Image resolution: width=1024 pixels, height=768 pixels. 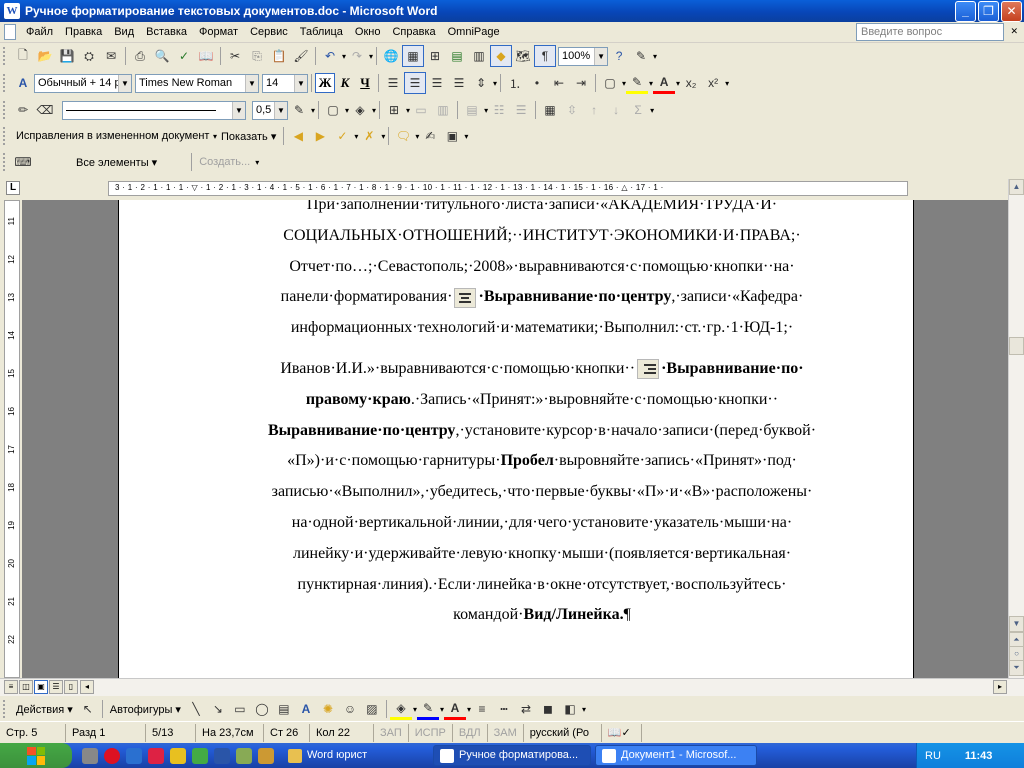 What do you see at coordinates (1014, 31) in the screenshot?
I see `close-document-icon: ✕` at bounding box center [1014, 31].